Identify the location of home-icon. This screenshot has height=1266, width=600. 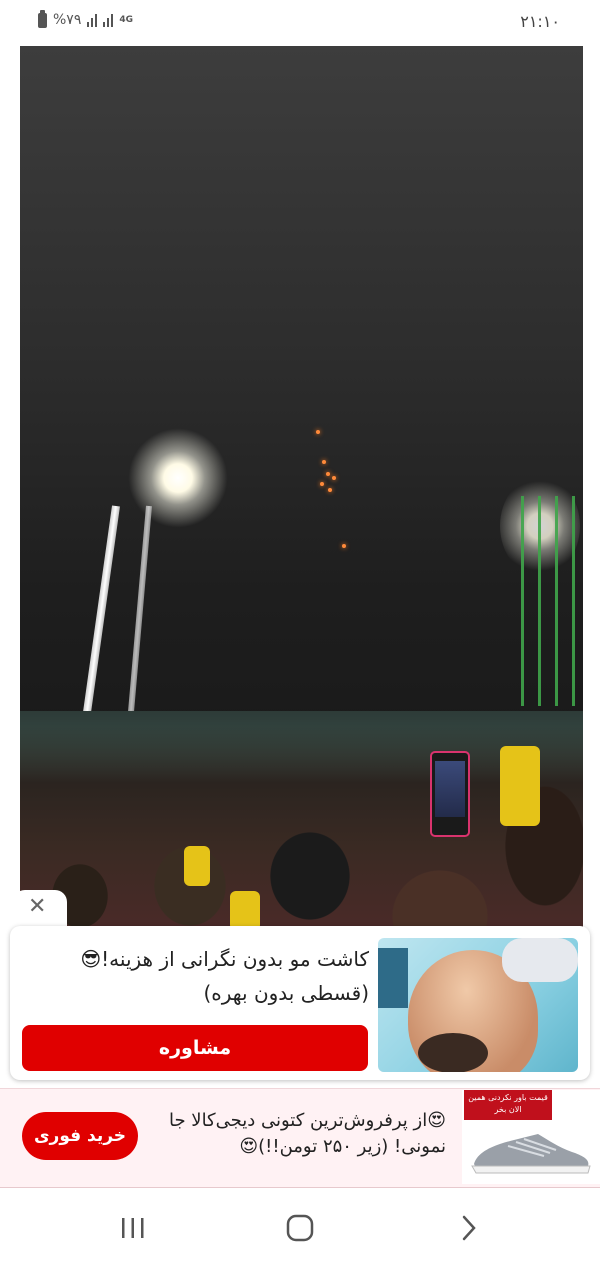
(300, 1228).